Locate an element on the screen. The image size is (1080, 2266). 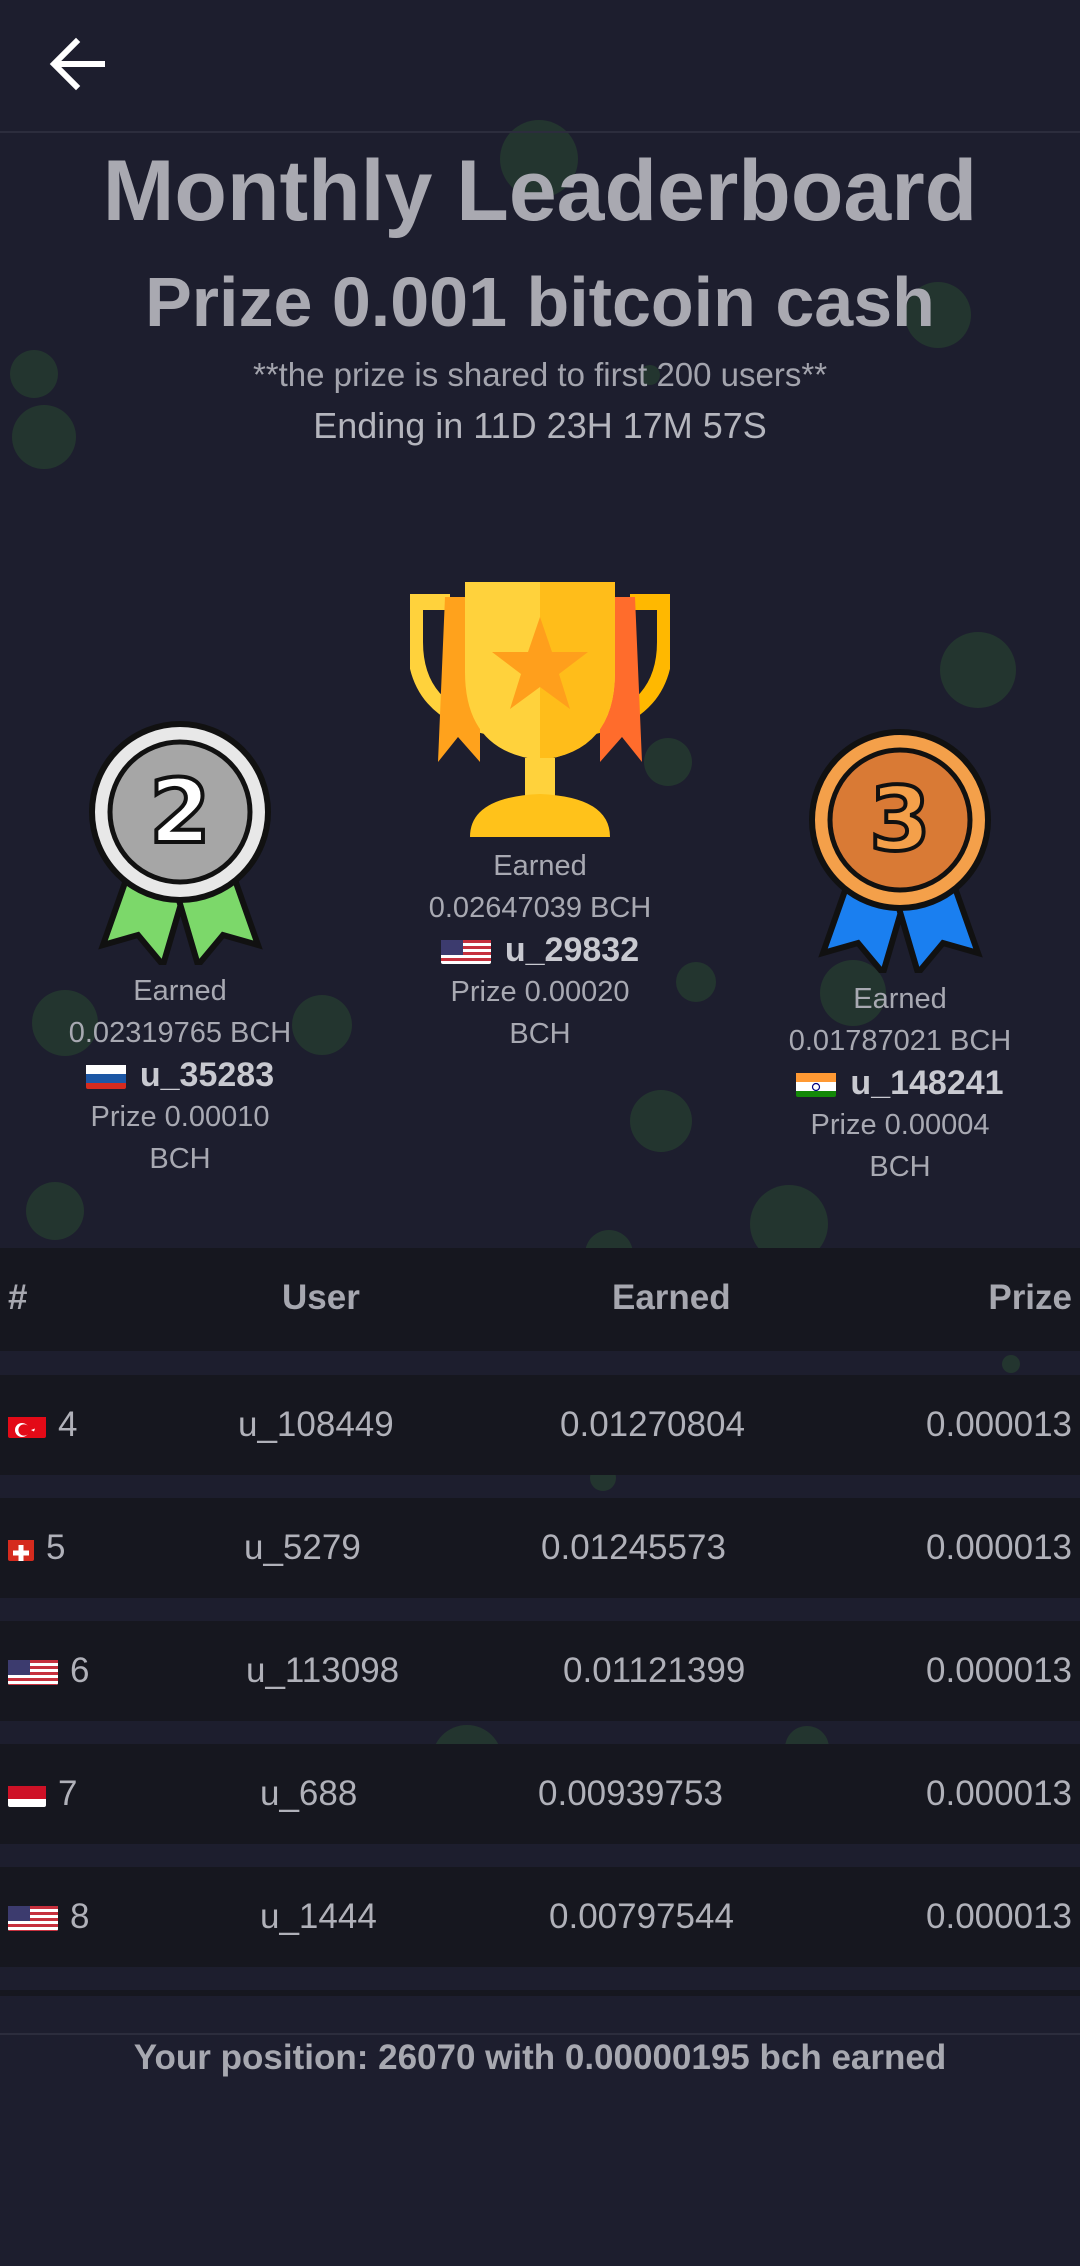
table-row: 7 u_688 0.00939753 0.000013 is located at coordinates (540, 1794).